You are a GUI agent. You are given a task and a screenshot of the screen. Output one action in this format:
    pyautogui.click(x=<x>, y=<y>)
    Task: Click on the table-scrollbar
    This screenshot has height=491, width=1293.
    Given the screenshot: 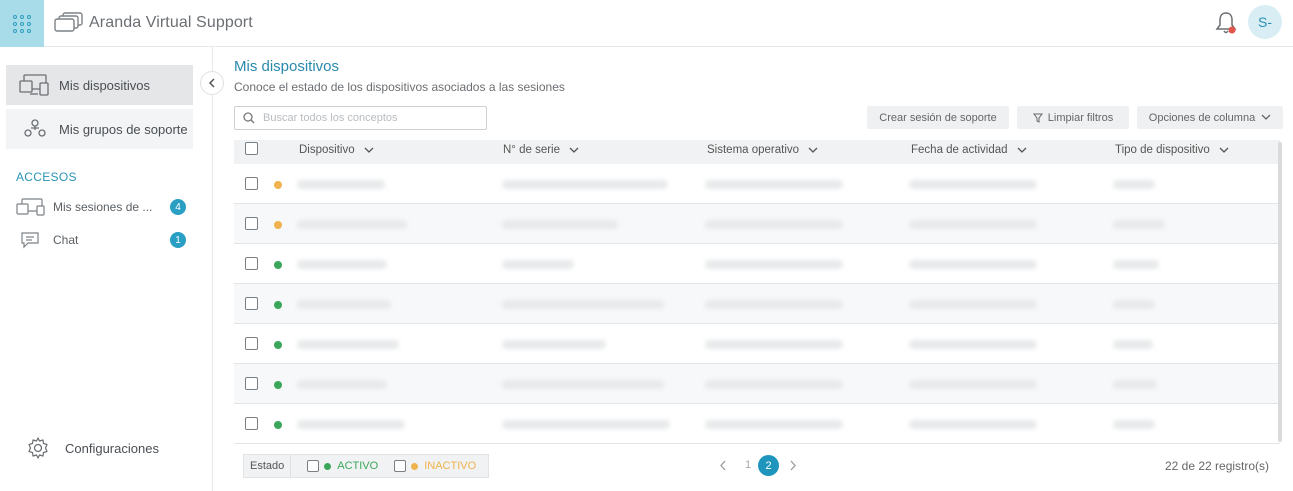 What is the action you would take?
    pyautogui.click(x=1280, y=292)
    